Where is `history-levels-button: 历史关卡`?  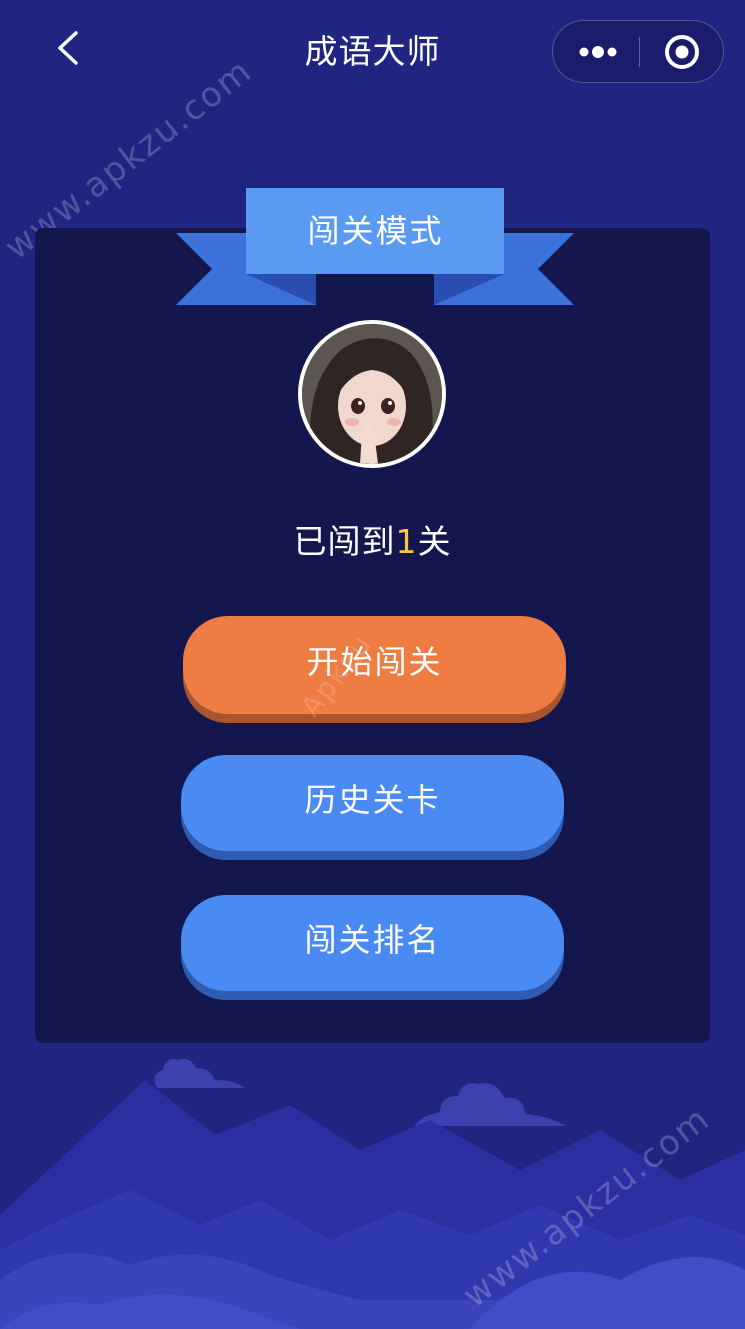
history-levels-button: 历史关卡 is located at coordinates (372, 803).